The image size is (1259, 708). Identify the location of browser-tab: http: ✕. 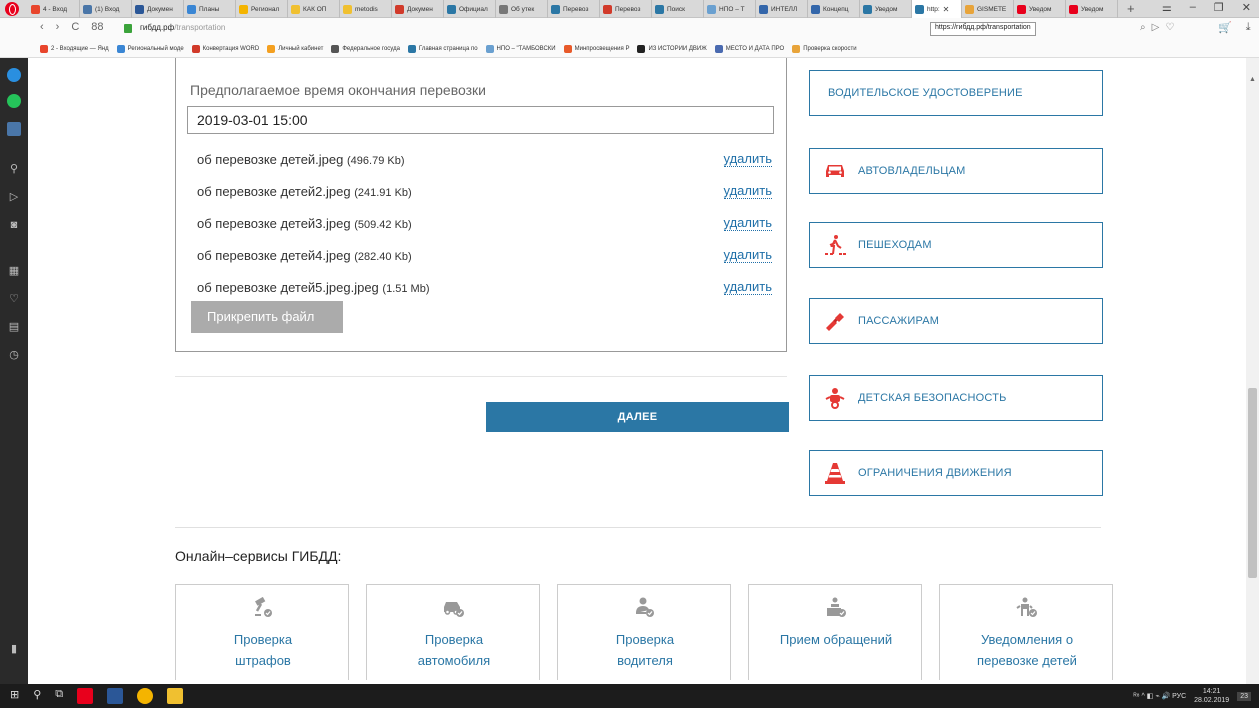
(937, 9).